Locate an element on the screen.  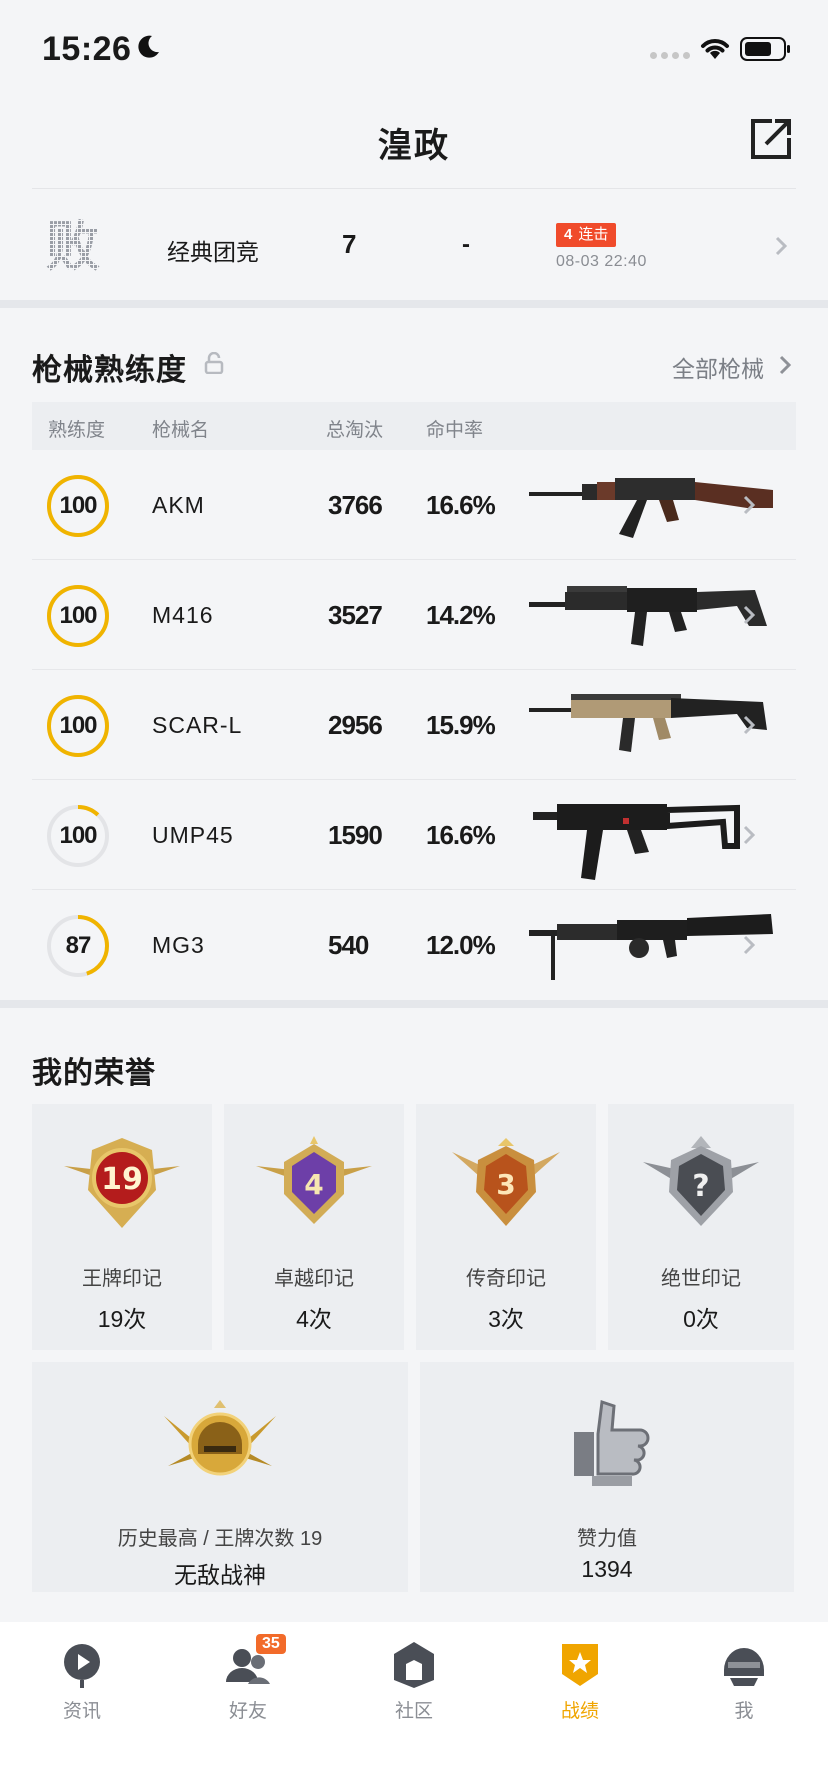
akm-image is located at coordinates (651, 508).